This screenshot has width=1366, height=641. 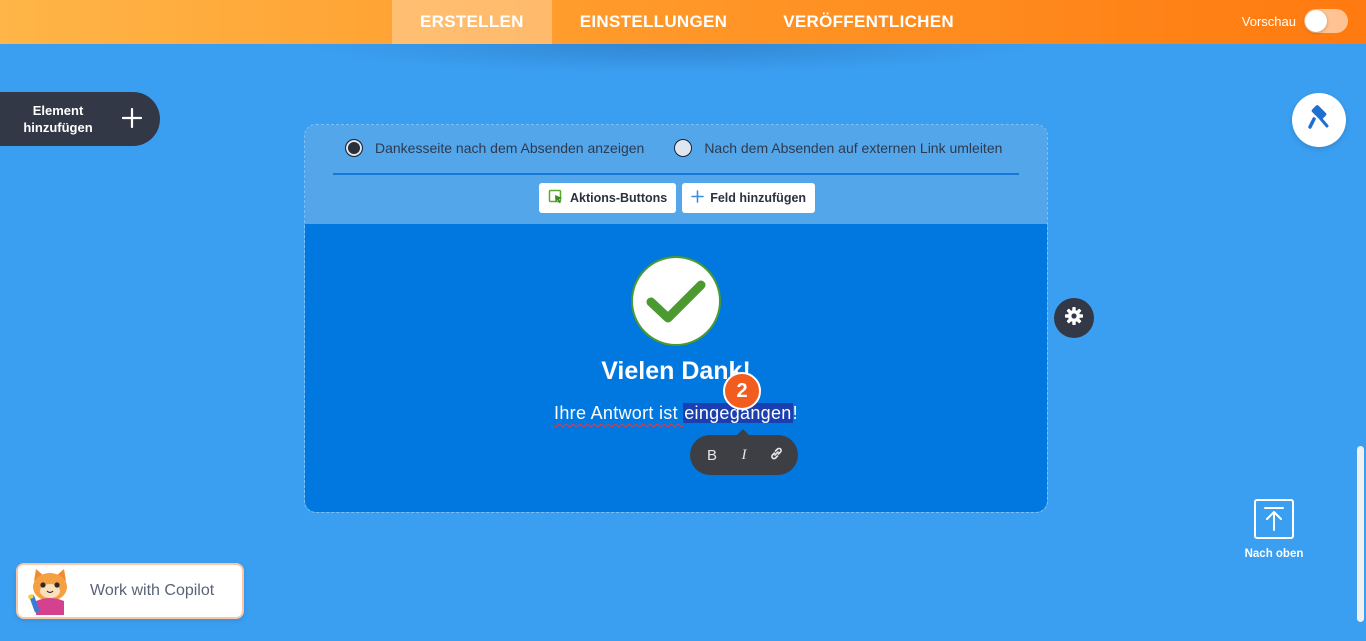 I want to click on divider, so click(x=676, y=174).